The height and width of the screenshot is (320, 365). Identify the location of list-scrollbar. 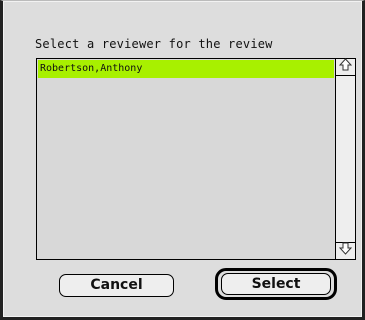
(345, 158).